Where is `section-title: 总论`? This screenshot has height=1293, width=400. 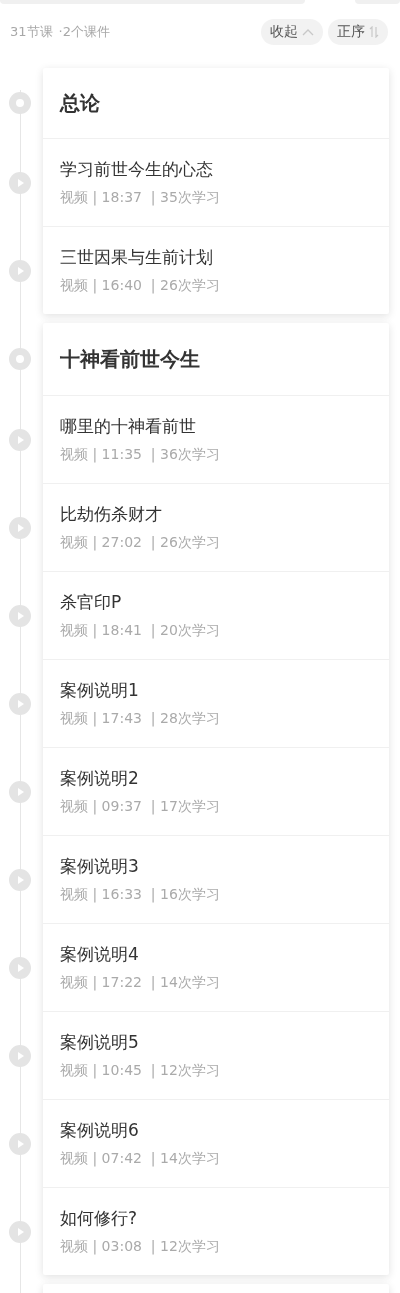
section-title: 总论 is located at coordinates (80, 103).